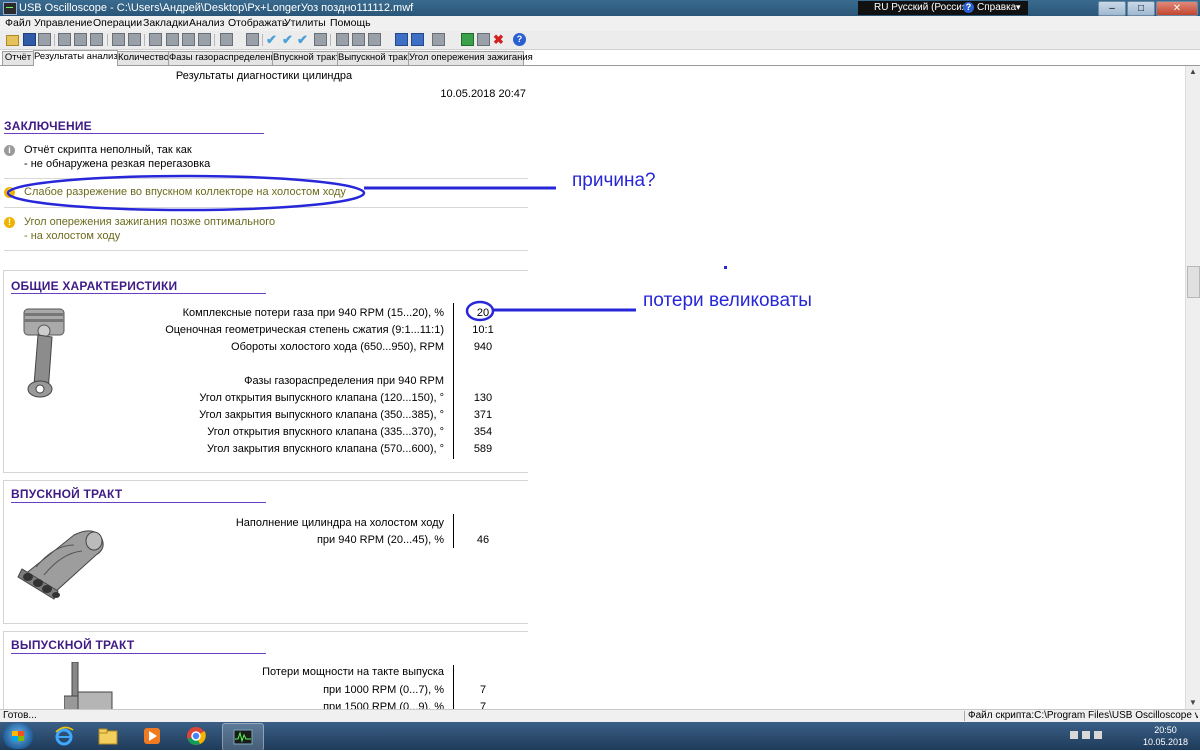 The height and width of the screenshot is (751, 1200). What do you see at coordinates (614, 180) in the screenshot?
I see `annotation-reason: причина?` at bounding box center [614, 180].